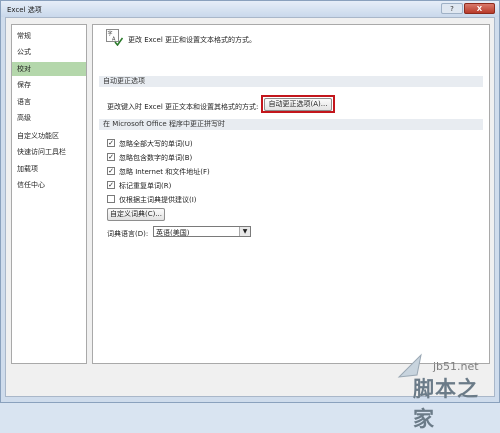  I want to click on sidebar-item-add-ins: 加载项, so click(49, 169).